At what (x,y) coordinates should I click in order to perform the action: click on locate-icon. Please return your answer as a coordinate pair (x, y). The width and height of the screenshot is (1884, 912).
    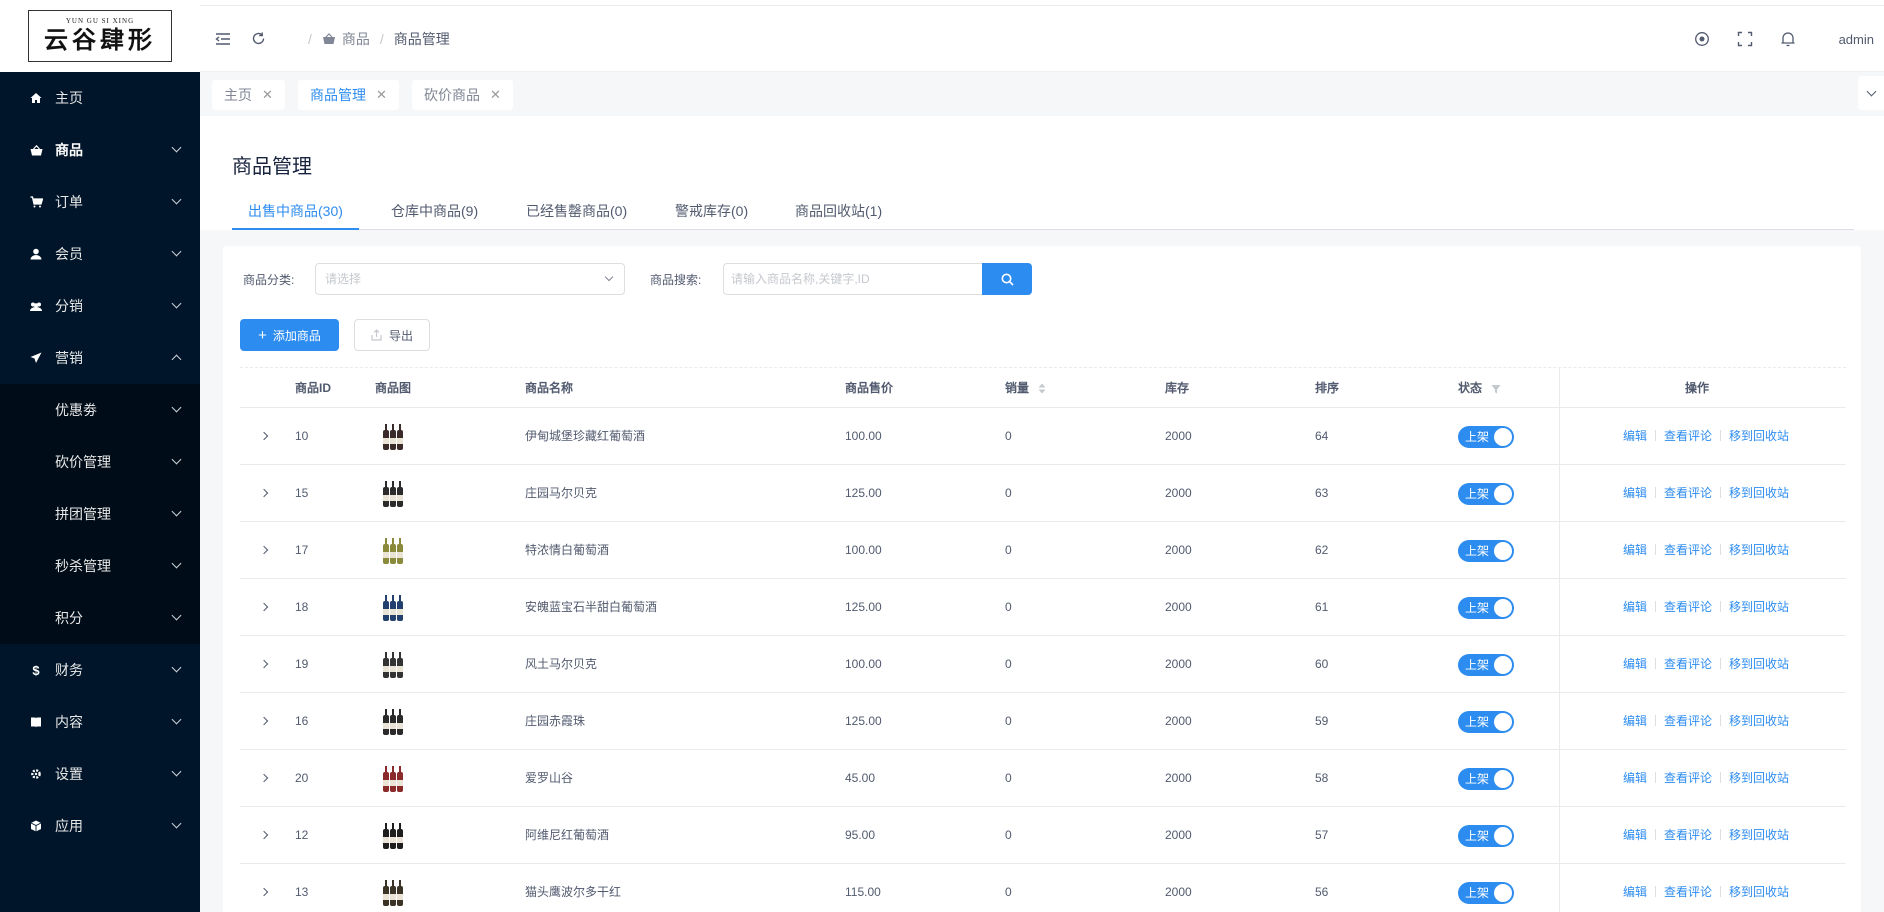
    Looking at the image, I should click on (1702, 39).